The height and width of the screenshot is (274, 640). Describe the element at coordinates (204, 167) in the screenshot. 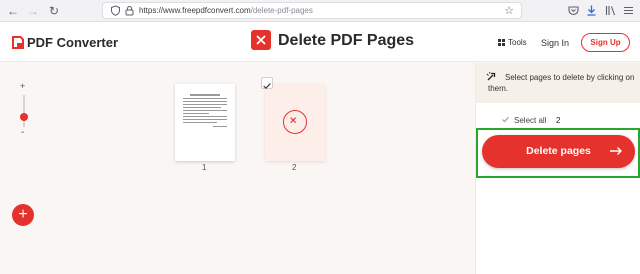

I see `page-number: 1` at that location.